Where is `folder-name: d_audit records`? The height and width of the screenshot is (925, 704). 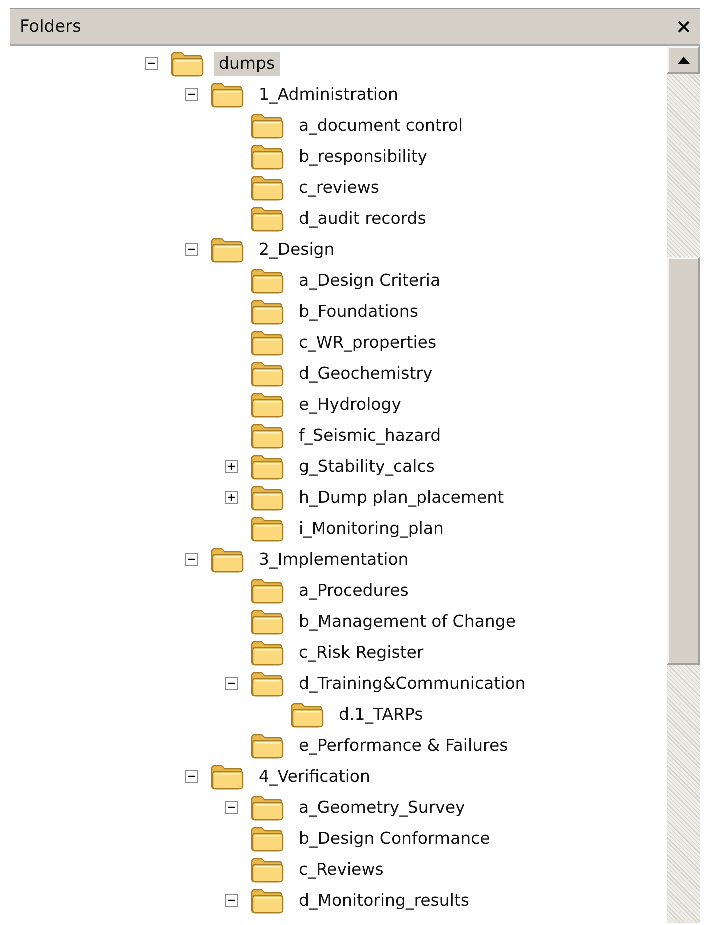 folder-name: d_audit records is located at coordinates (363, 218).